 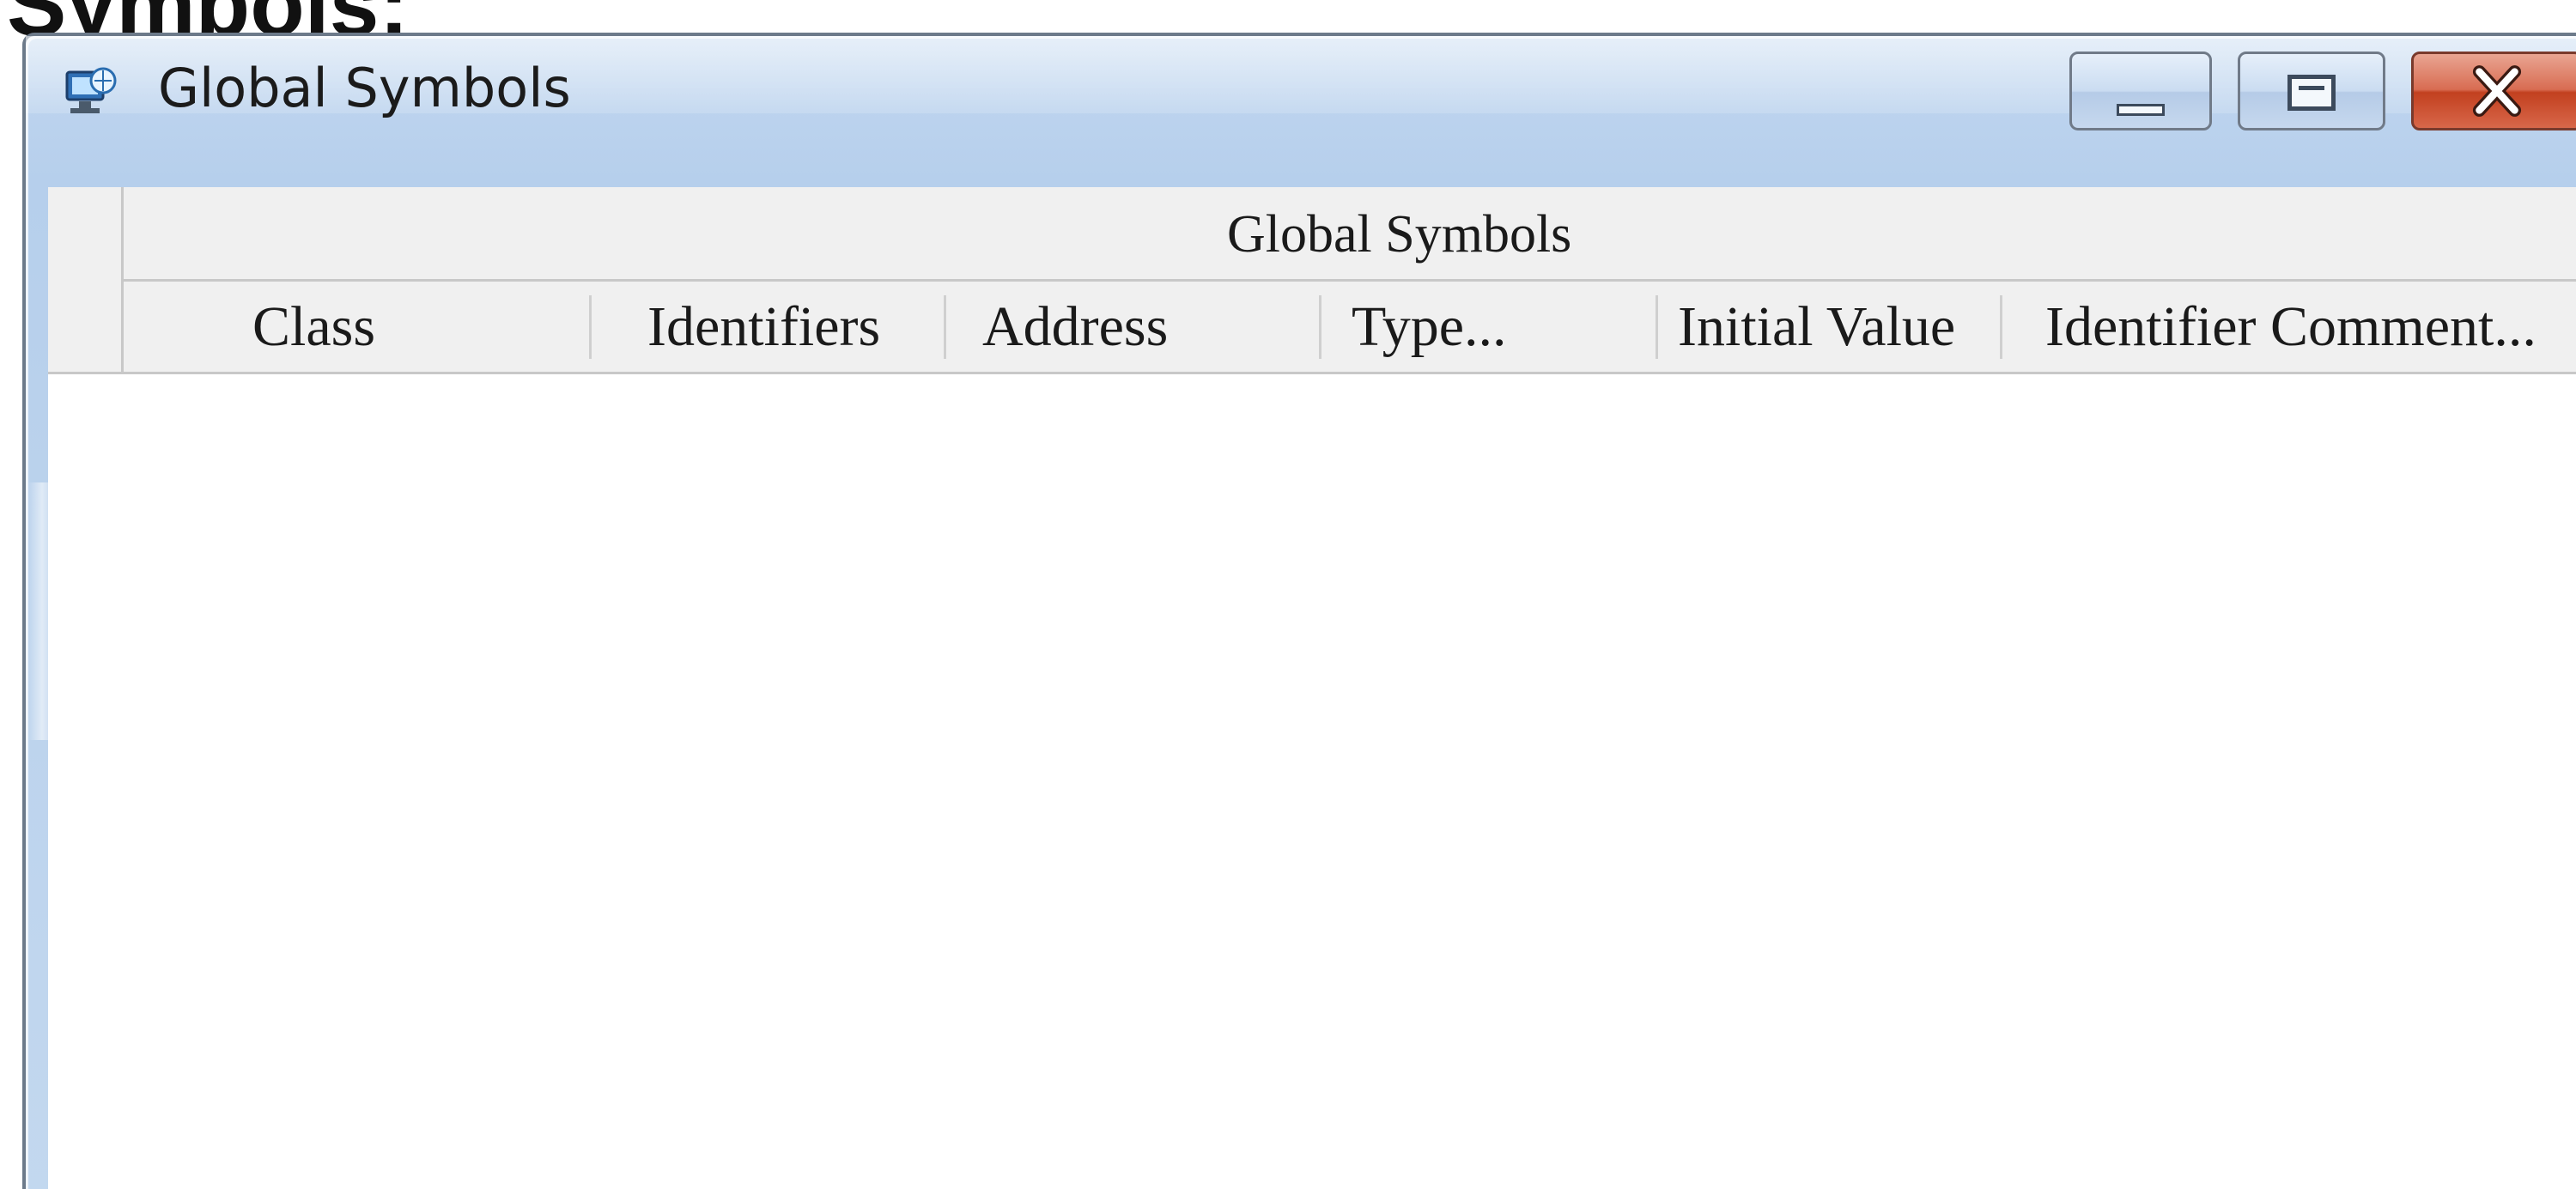 What do you see at coordinates (365, 88) in the screenshot?
I see `window-title: Global Symbols` at bounding box center [365, 88].